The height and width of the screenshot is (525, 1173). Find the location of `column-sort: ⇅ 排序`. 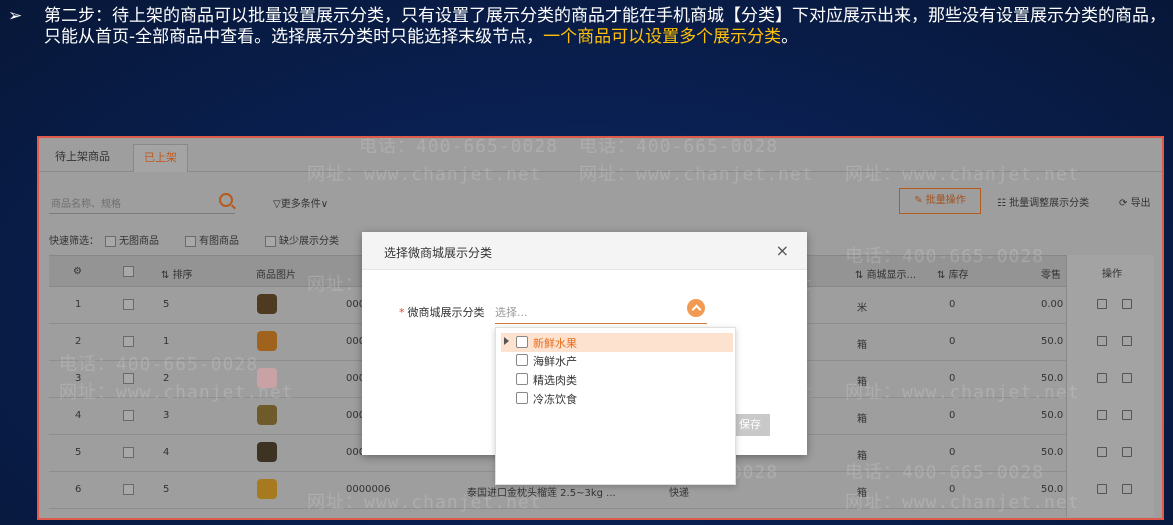

column-sort: ⇅ 排序 is located at coordinates (177, 273).